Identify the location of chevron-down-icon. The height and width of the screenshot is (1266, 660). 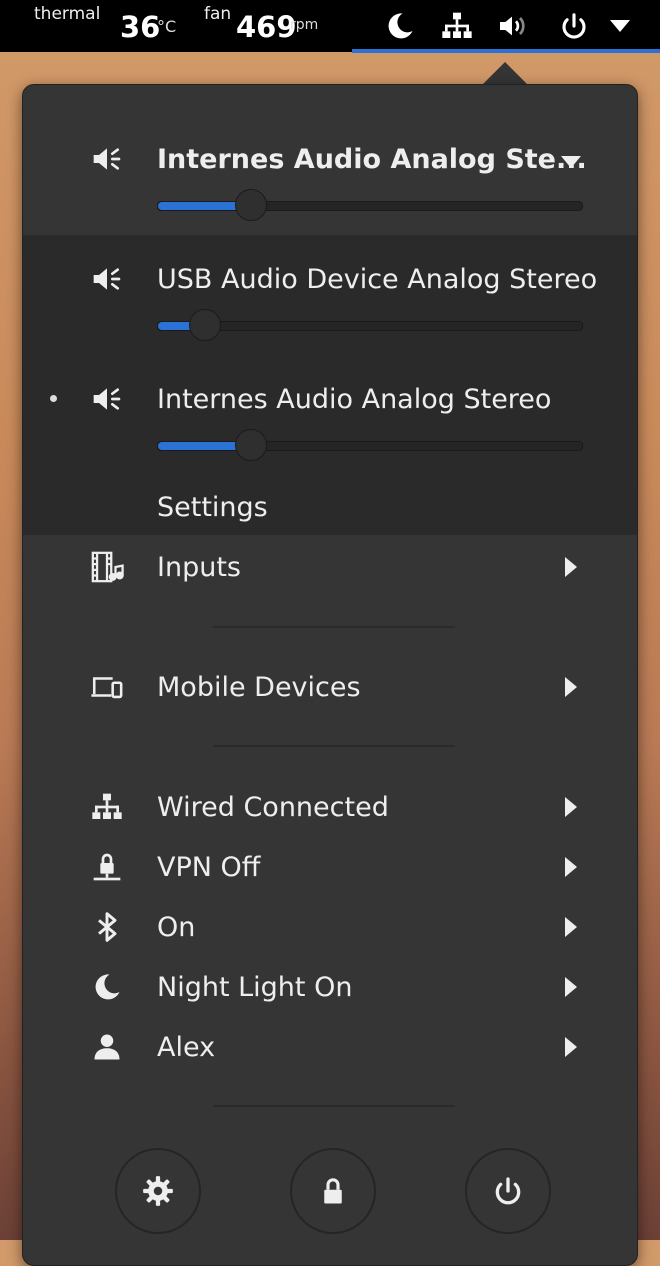
(571, 162).